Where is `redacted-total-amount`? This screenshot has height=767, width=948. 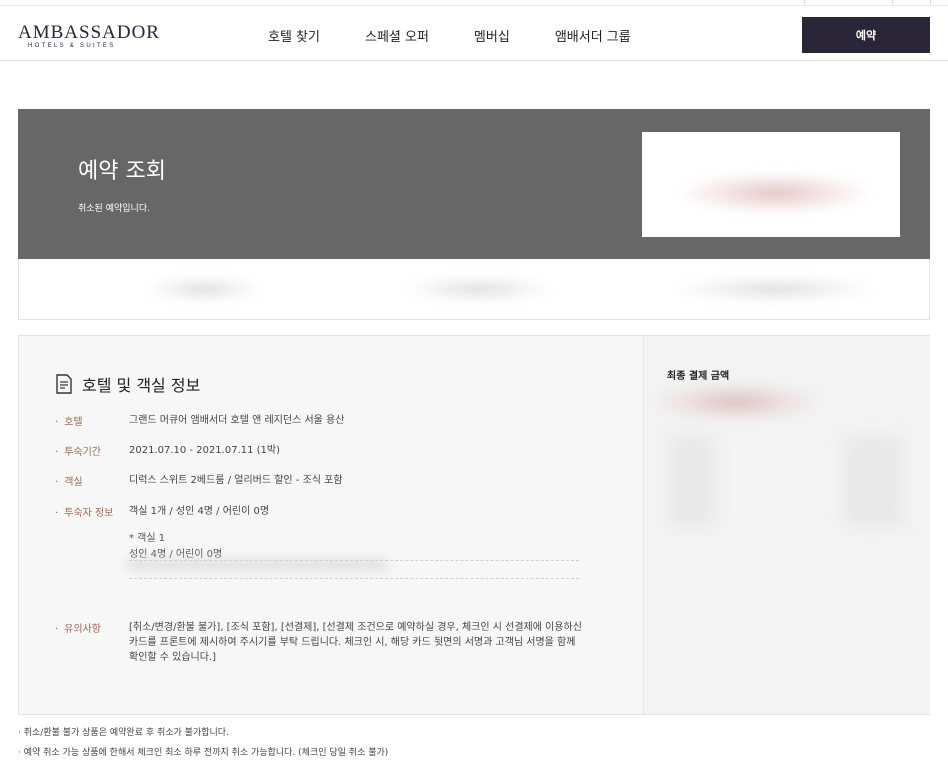
redacted-total-amount is located at coordinates (736, 402).